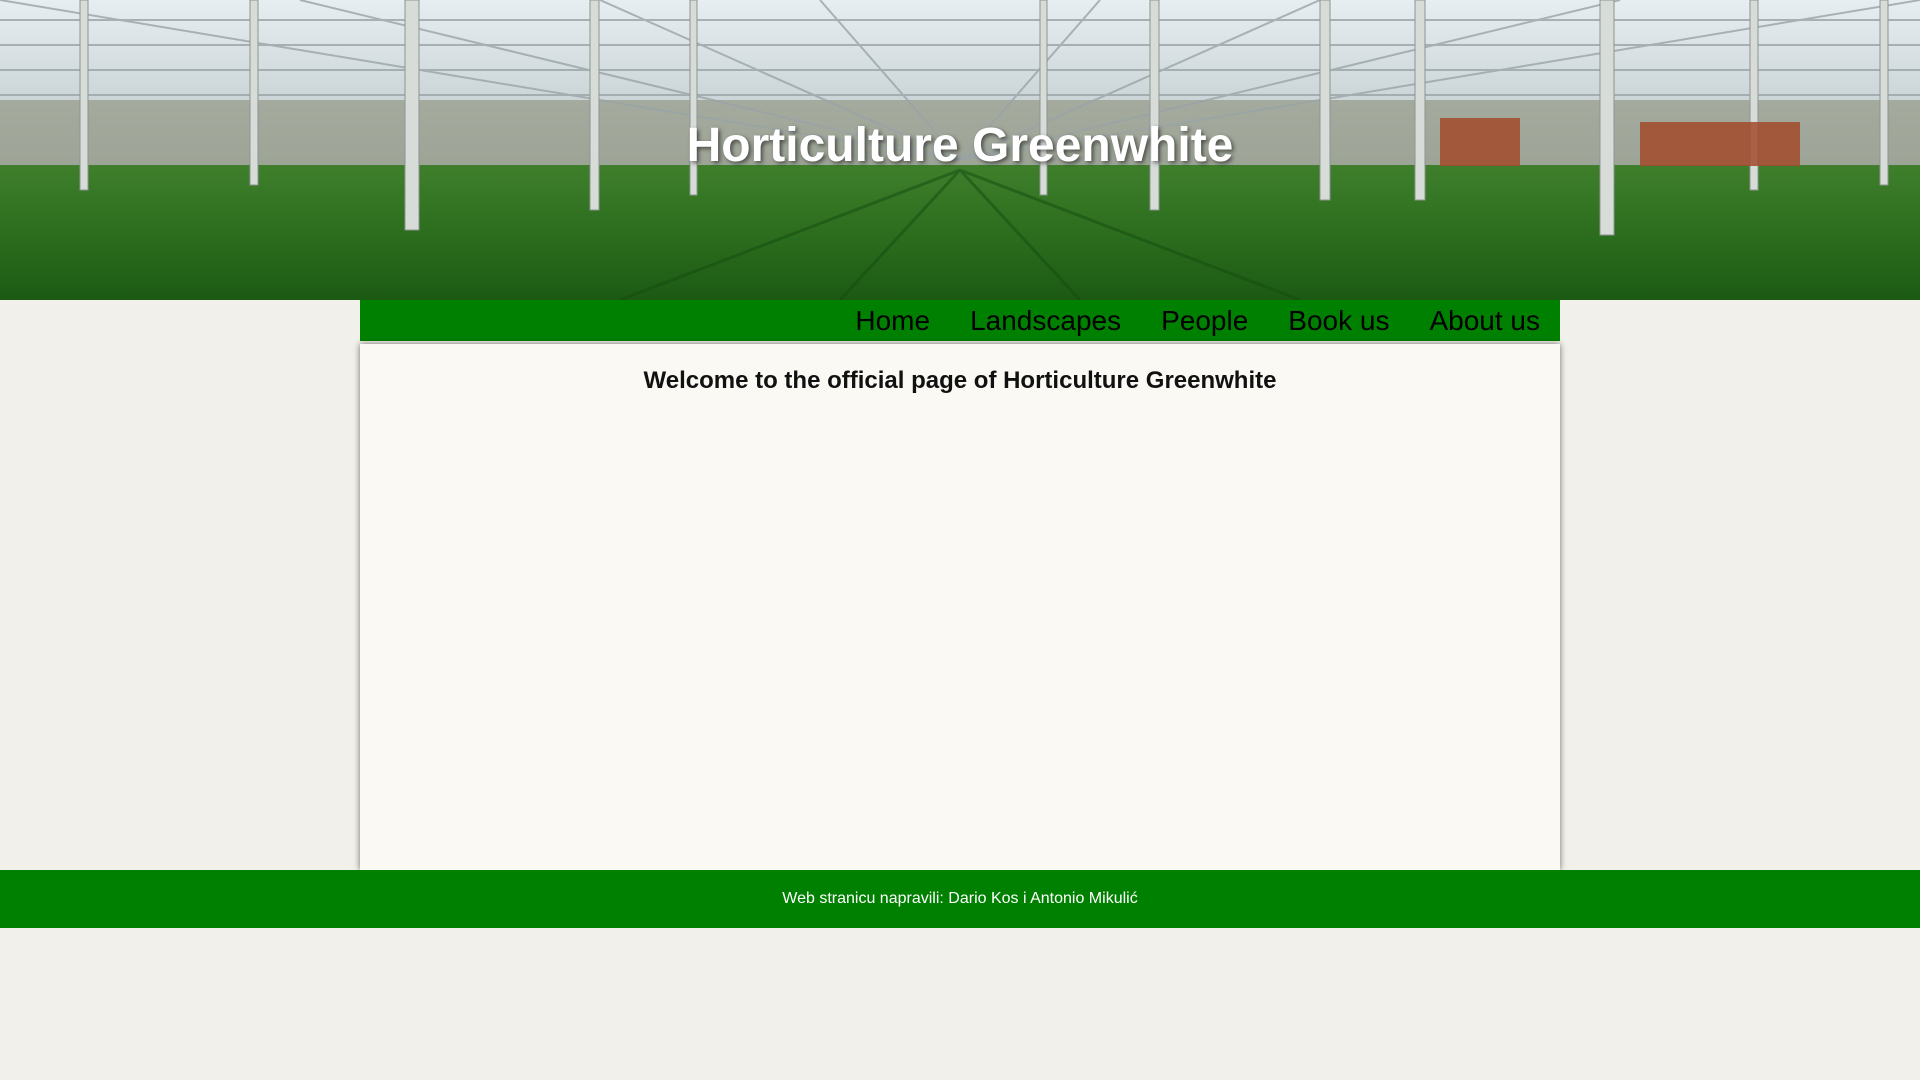 Image resolution: width=1920 pixels, height=1080 pixels. What do you see at coordinates (960, 320) in the screenshot?
I see `main-nav: Home Landscapes People Book us About us` at bounding box center [960, 320].